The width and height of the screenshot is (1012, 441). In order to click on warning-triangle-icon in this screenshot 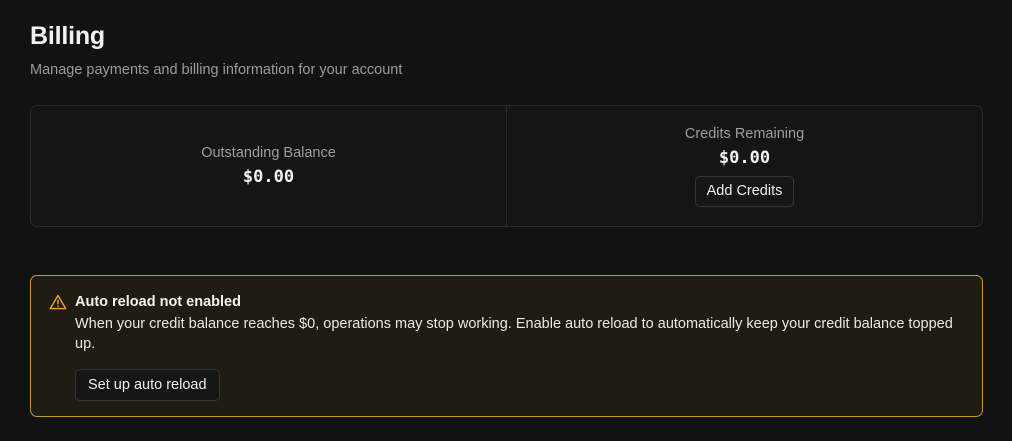, I will do `click(58, 302)`.